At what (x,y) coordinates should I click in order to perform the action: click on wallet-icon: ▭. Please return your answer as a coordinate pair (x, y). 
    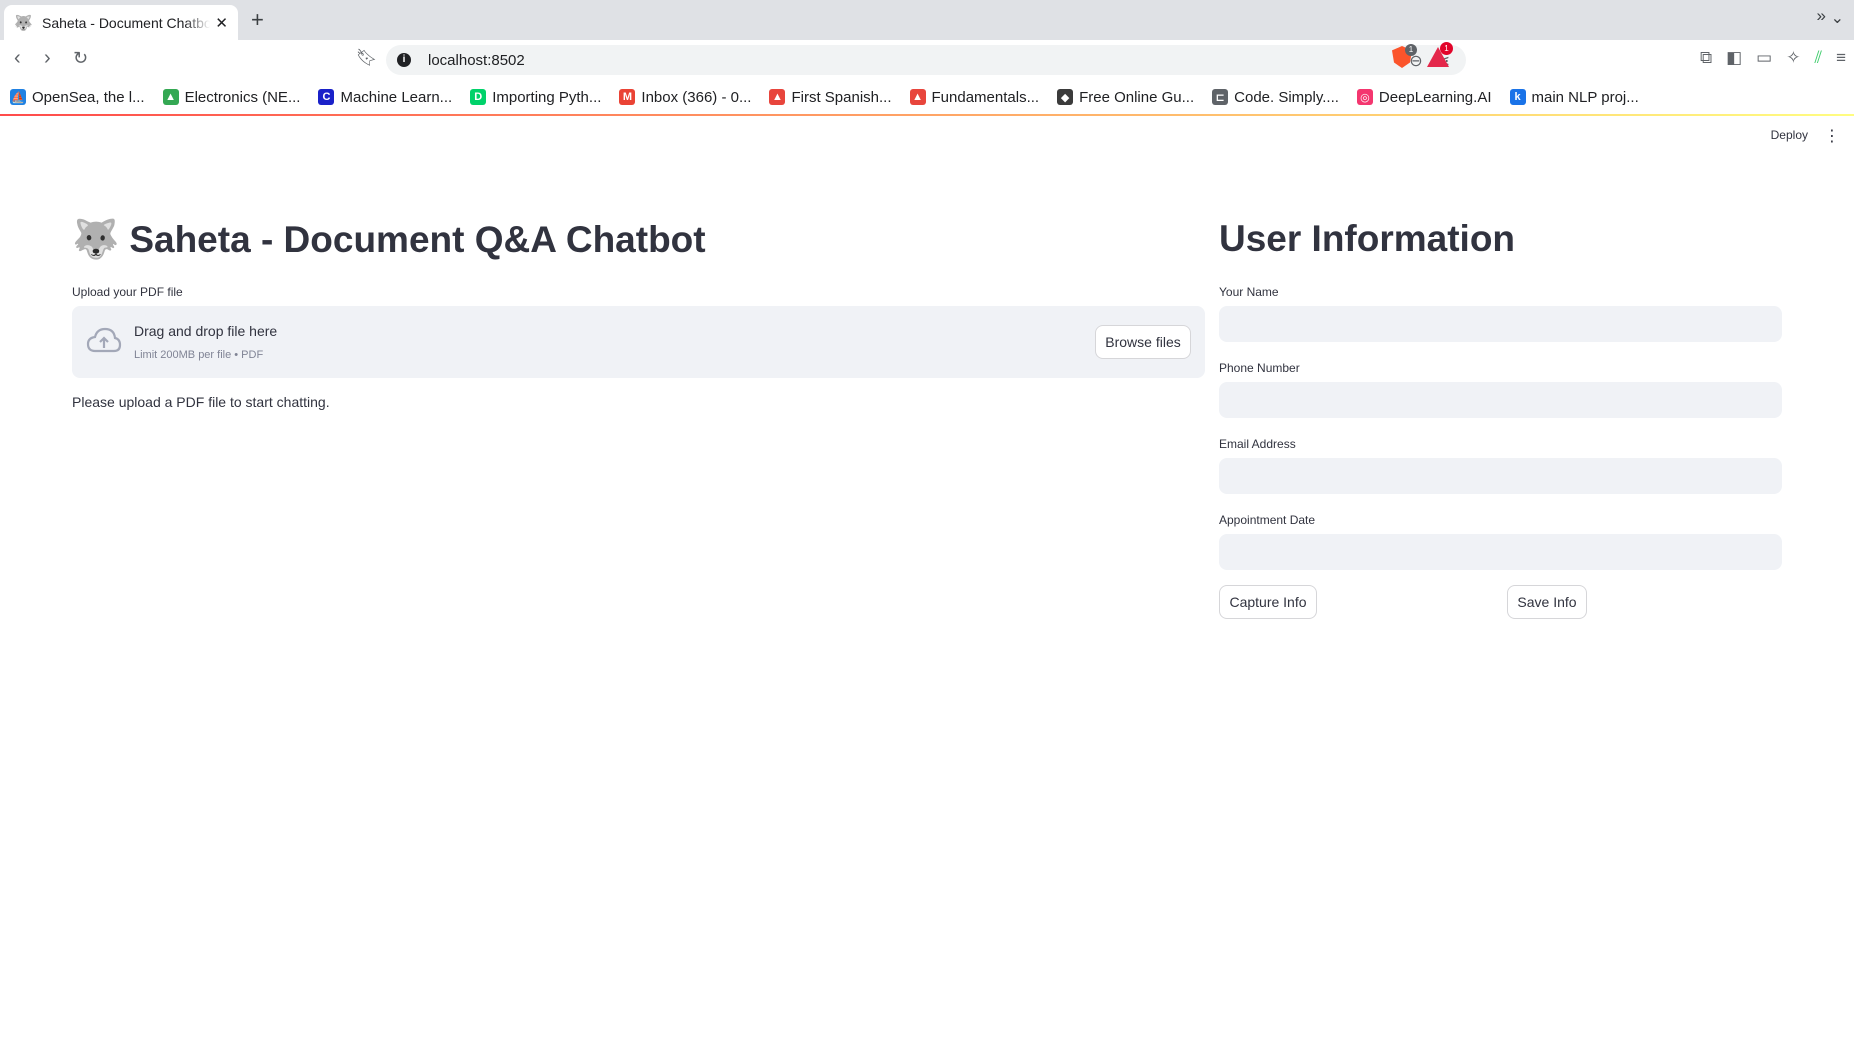
    Looking at the image, I should click on (1764, 58).